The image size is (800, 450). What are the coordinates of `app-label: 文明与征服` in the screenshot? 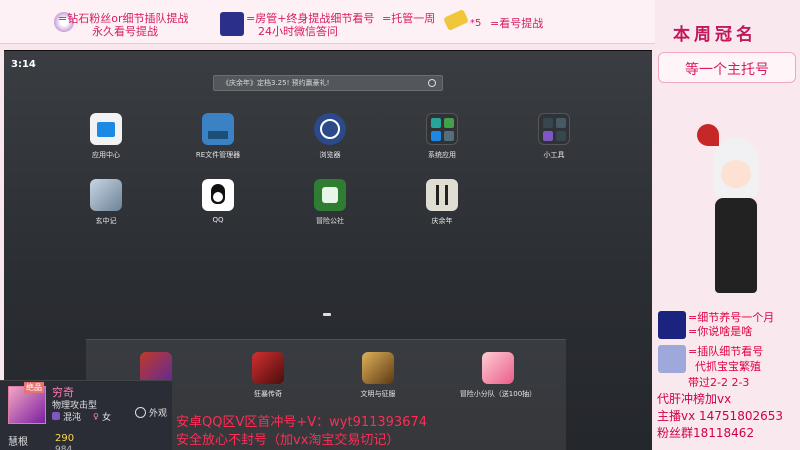 It's located at (378, 394).